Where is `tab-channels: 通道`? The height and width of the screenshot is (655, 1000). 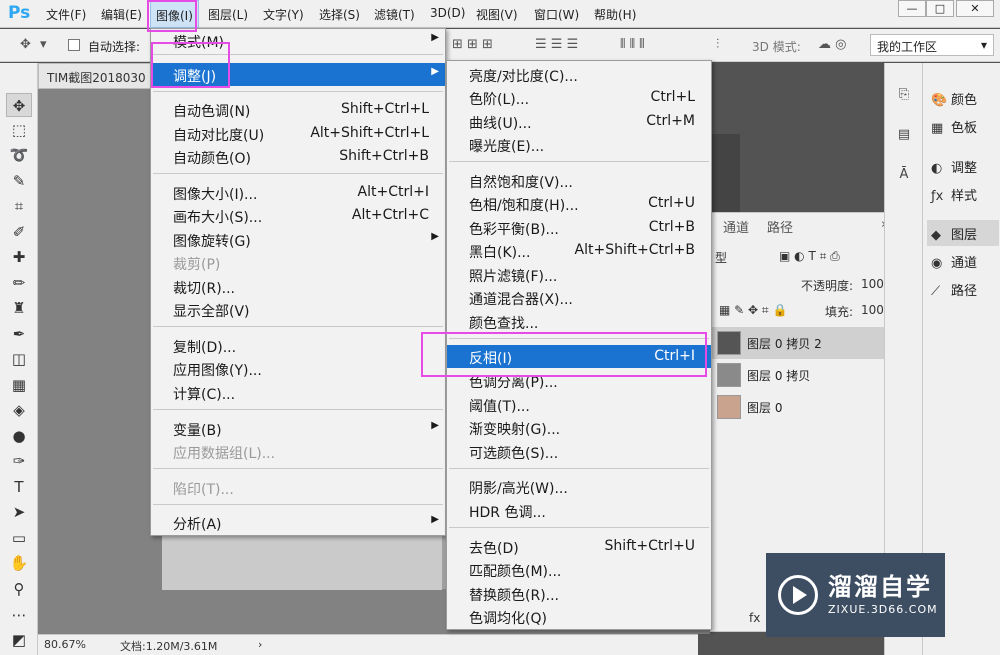
tab-channels: 通道 is located at coordinates (736, 226).